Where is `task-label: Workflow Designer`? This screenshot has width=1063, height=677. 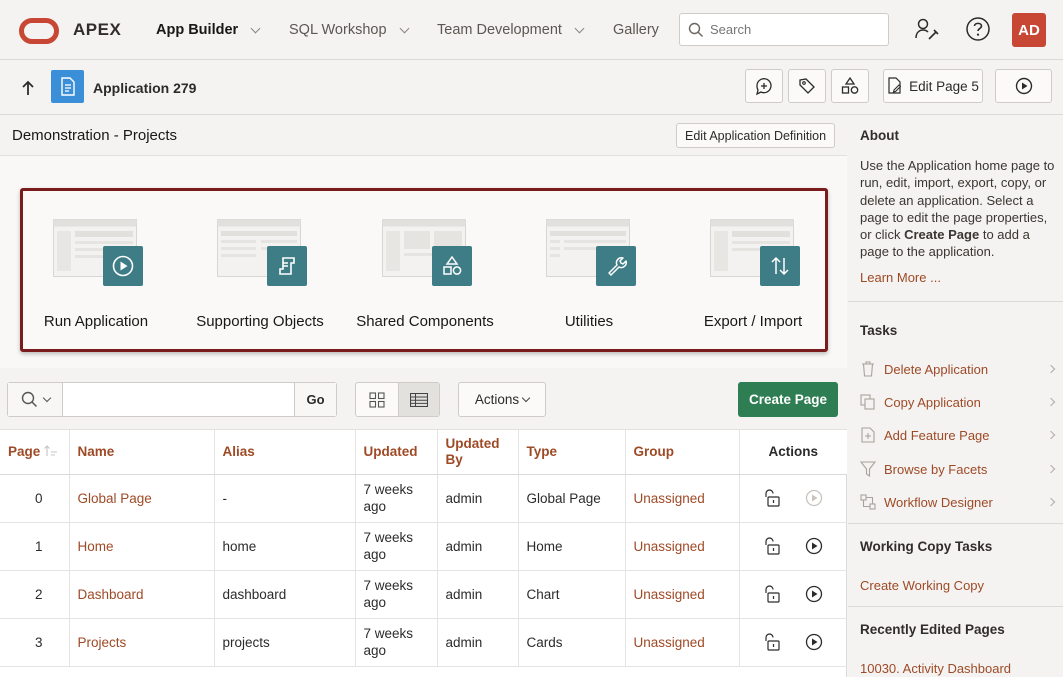
task-label: Workflow Designer is located at coordinates (938, 502).